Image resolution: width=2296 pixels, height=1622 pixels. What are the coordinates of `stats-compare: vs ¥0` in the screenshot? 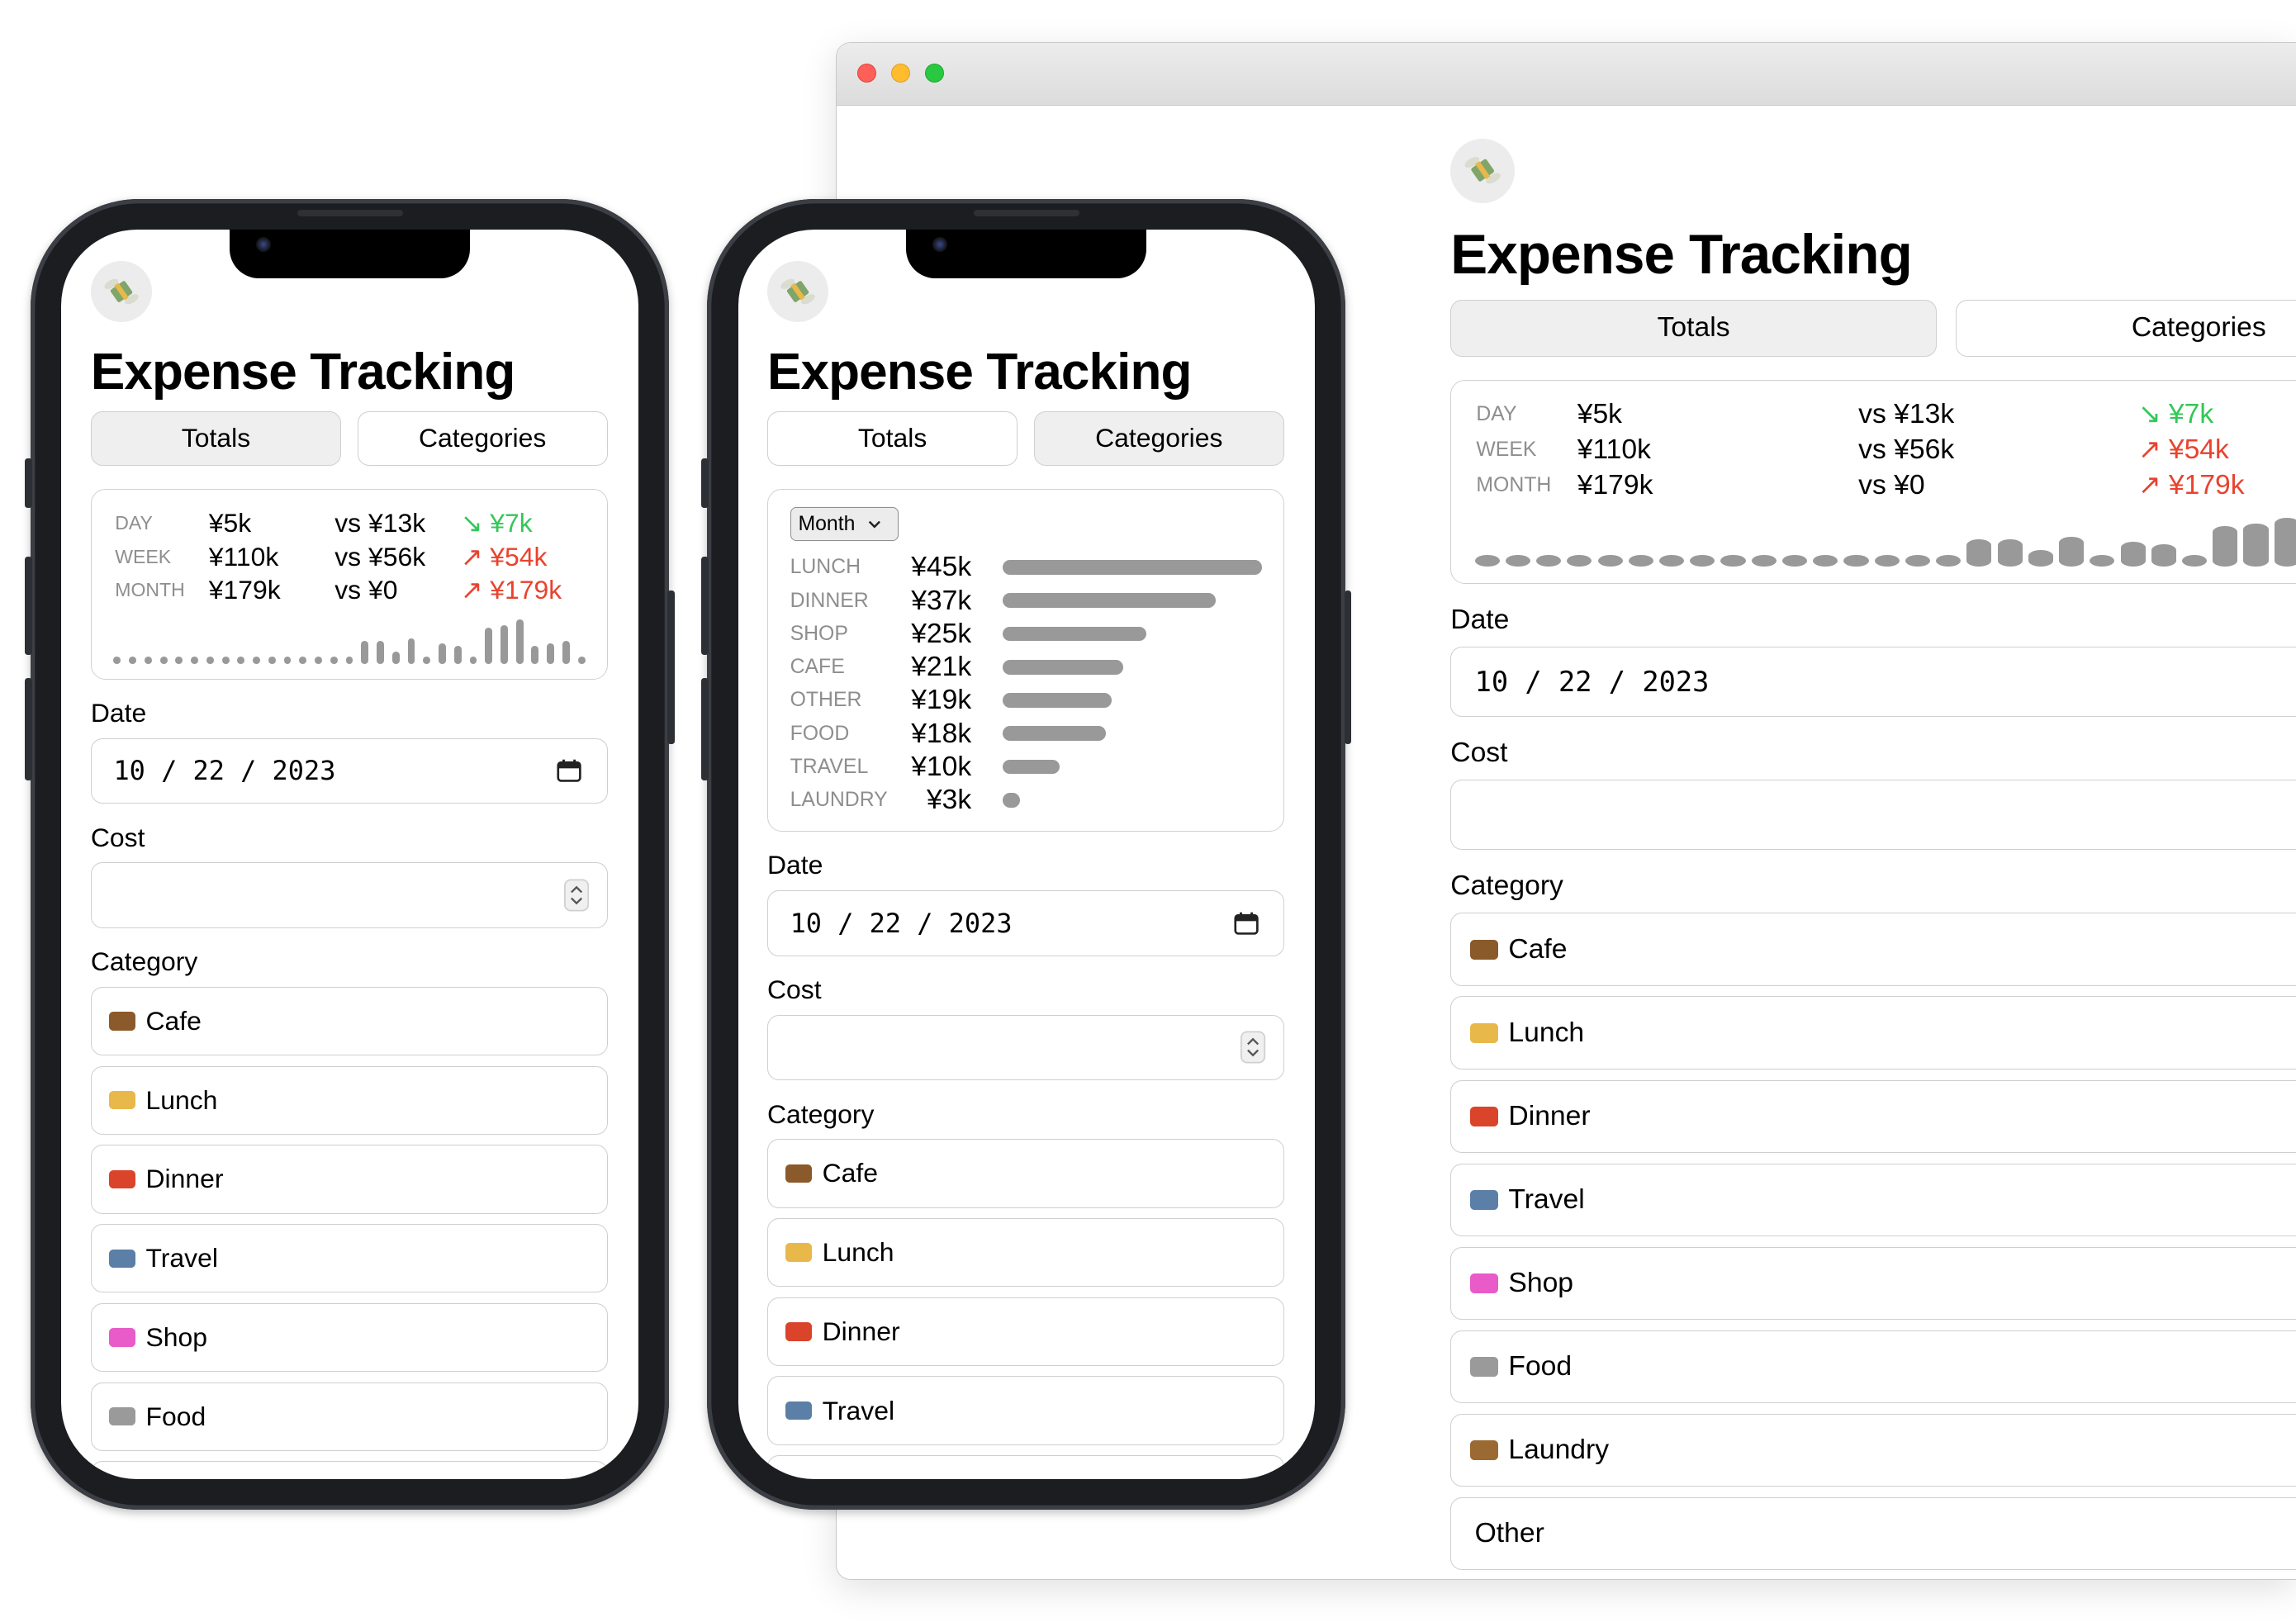 It's located at (1891, 485).